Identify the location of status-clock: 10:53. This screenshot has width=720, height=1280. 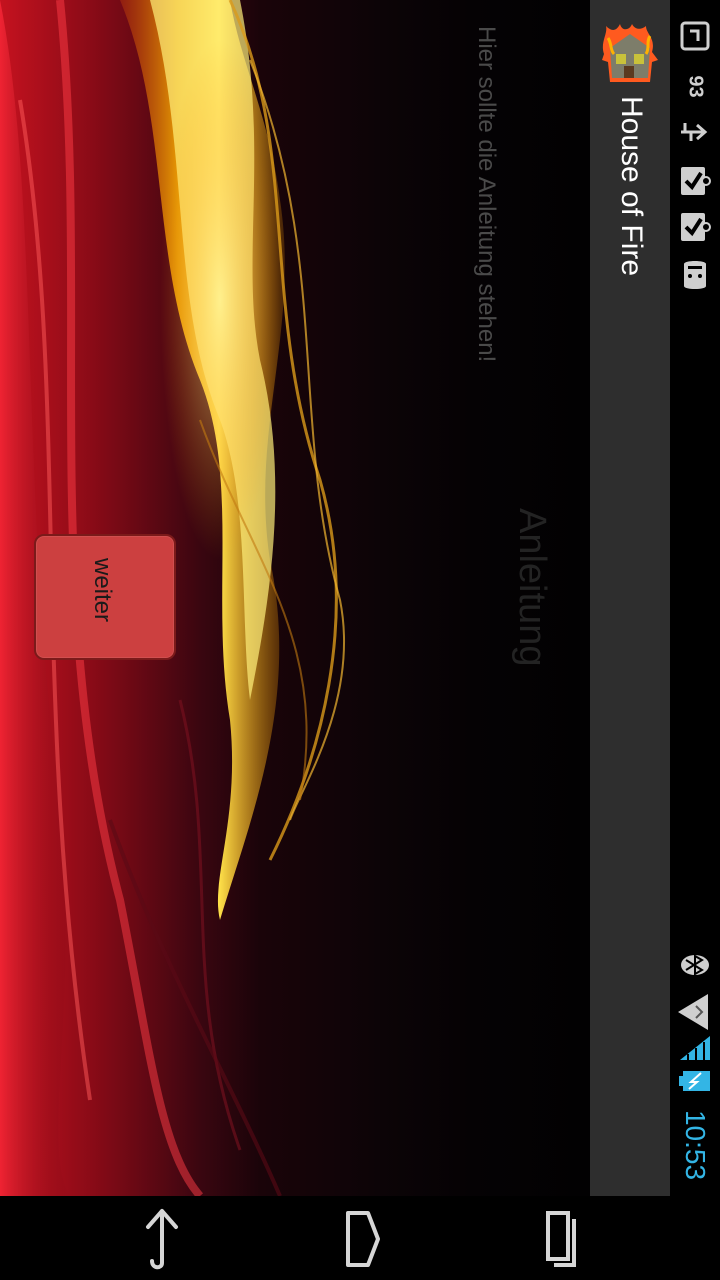
(696, 1145).